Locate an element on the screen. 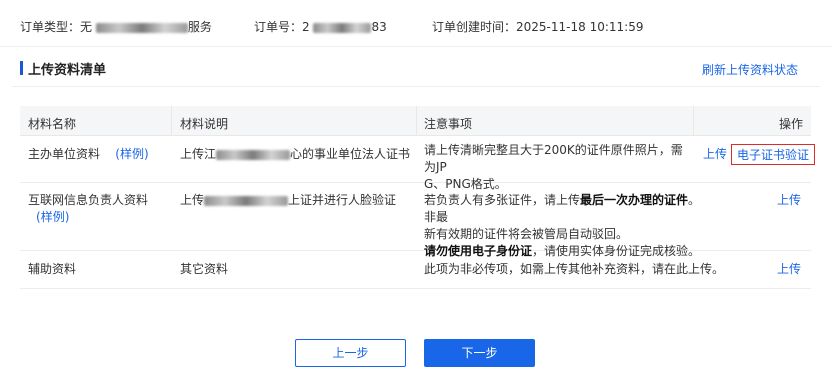 Image resolution: width=832 pixels, height=378 pixels. material-name-text: 互联网信息负责人资料 is located at coordinates (88, 200).